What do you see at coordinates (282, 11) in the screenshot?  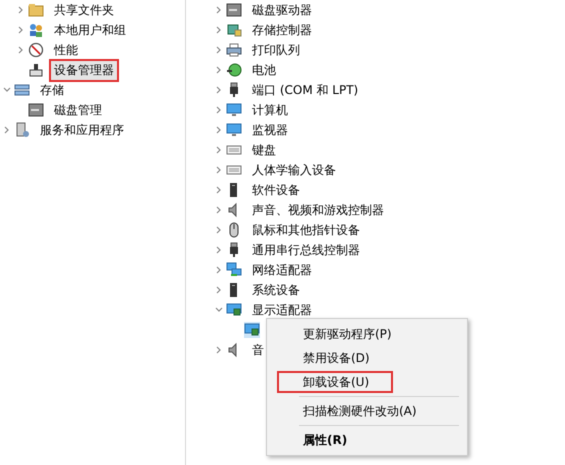 I see `tree-item: 磁盘驱动器` at bounding box center [282, 11].